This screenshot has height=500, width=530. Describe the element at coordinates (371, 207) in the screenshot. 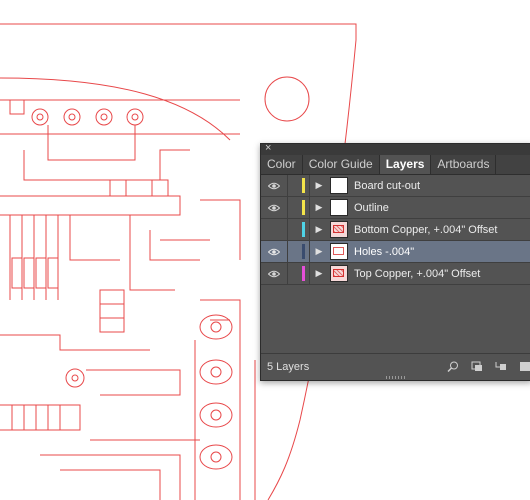

I see `layer-name: Outline` at that location.